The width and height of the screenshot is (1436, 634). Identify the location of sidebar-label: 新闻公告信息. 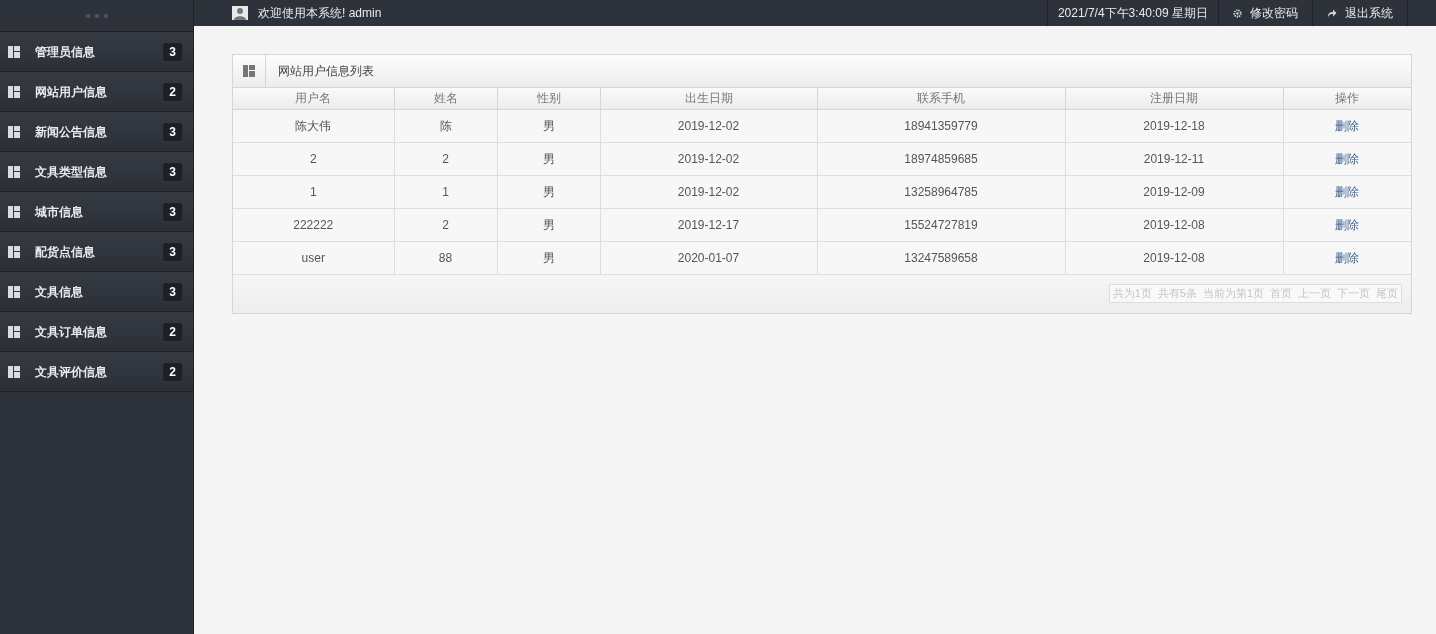
(71, 132).